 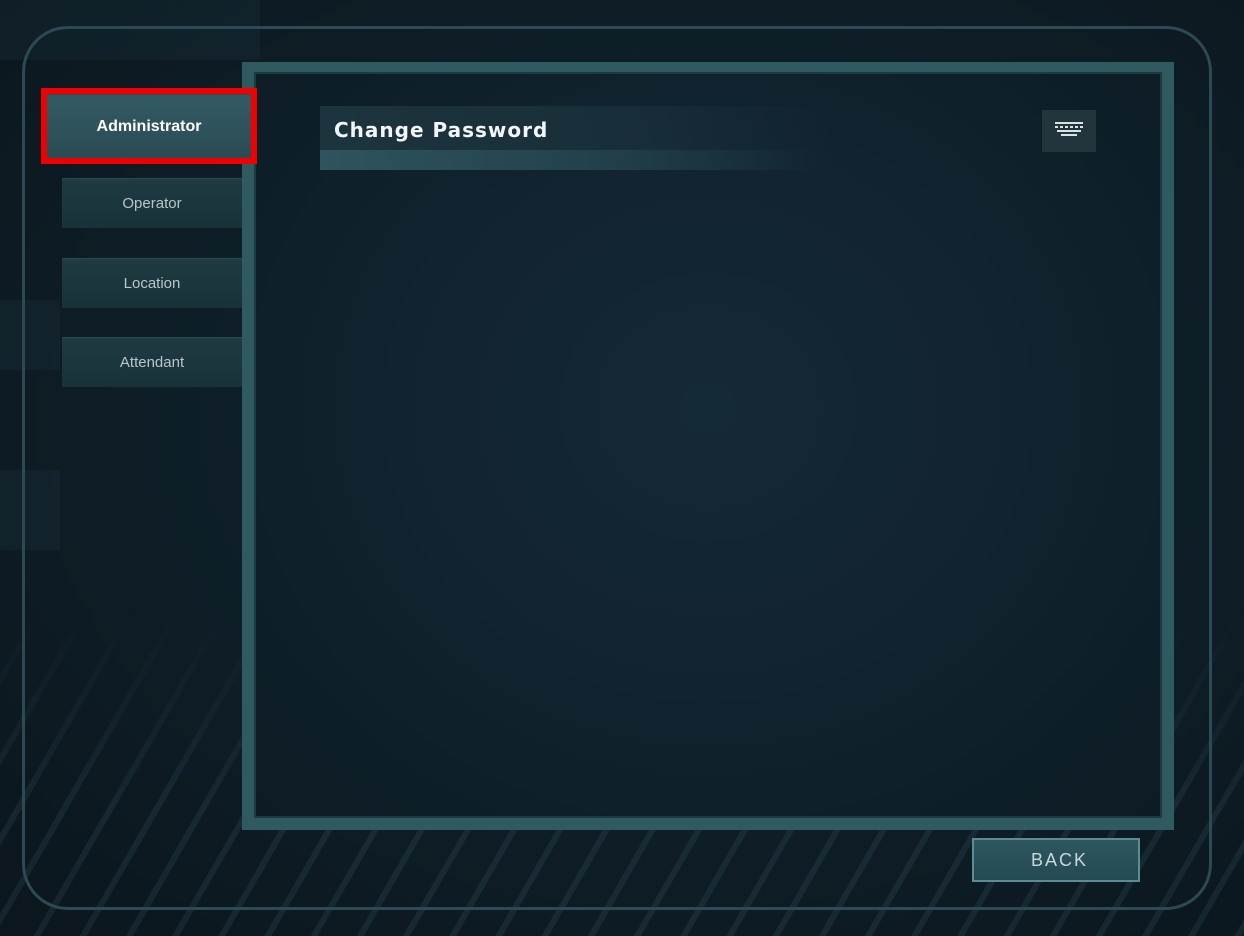 I want to click on tab-label: Location, so click(x=152, y=283).